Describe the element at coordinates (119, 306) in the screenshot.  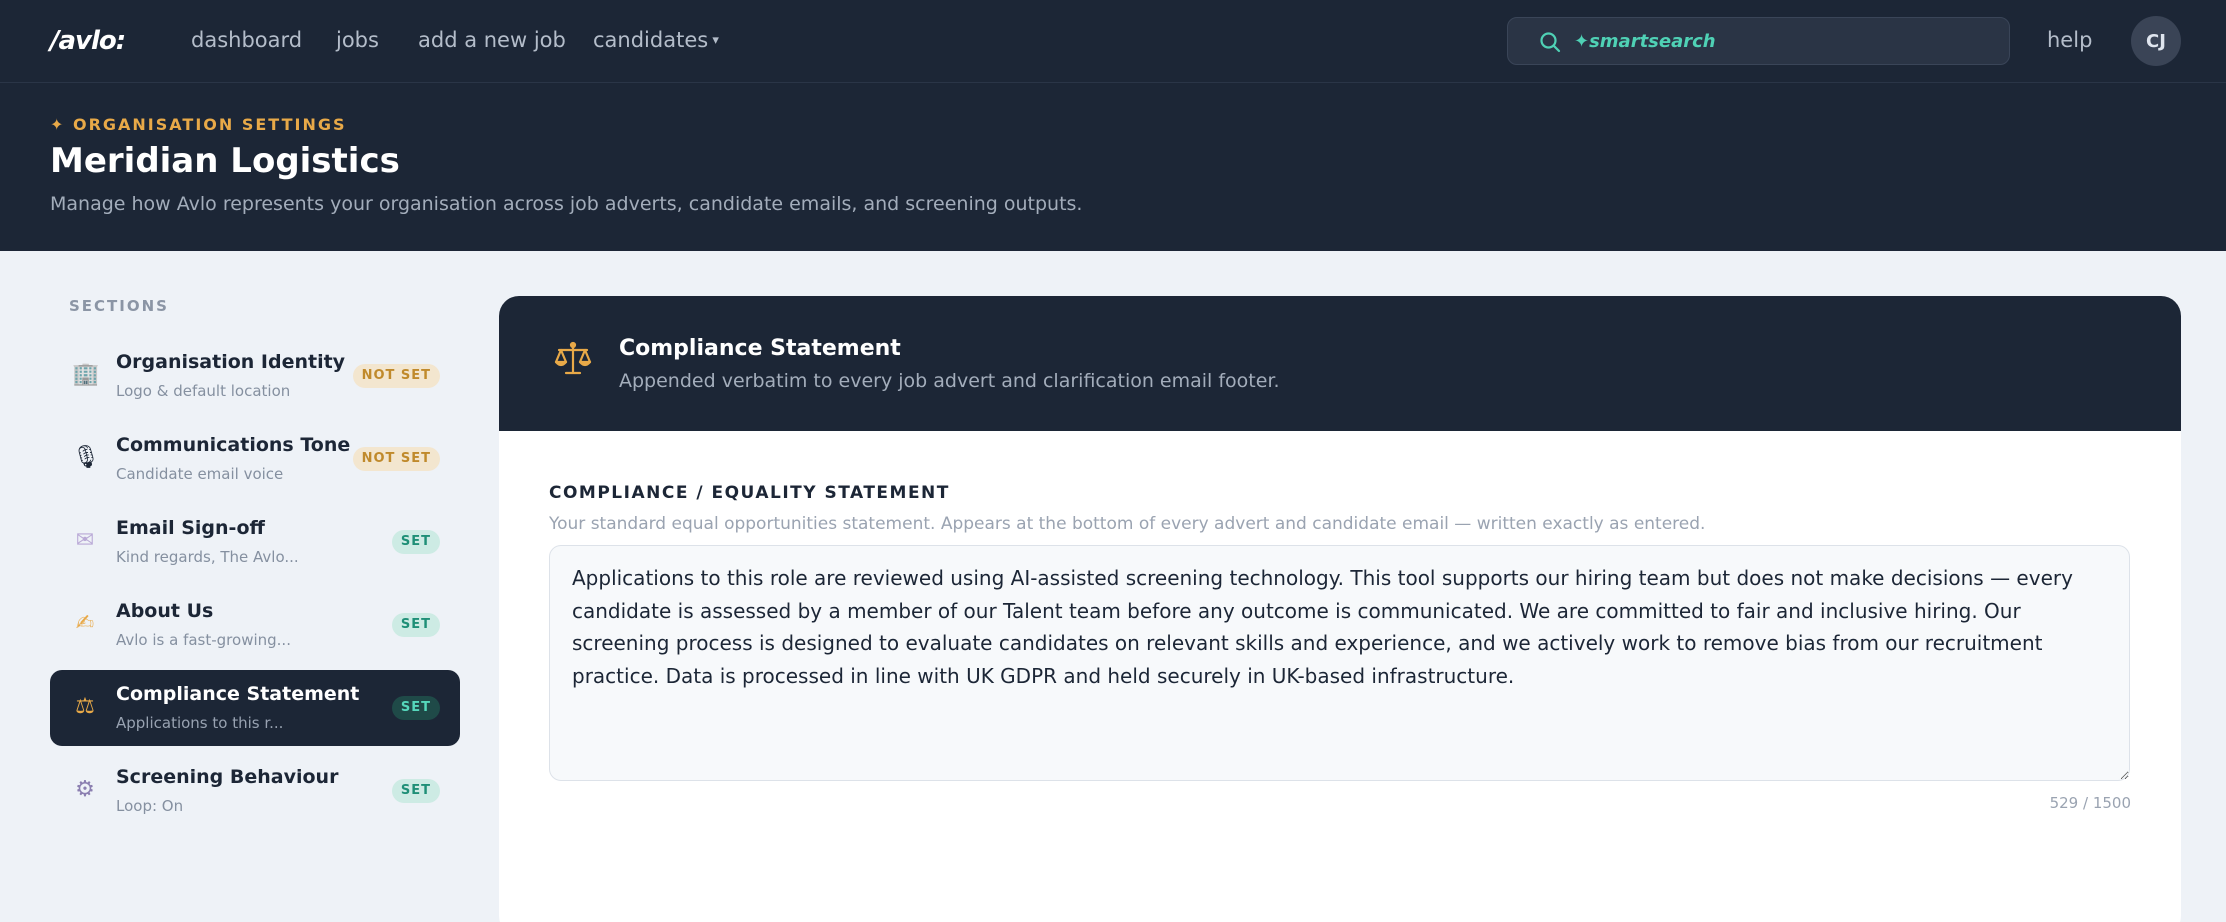
I see `sections-label: SECTIONS` at that location.